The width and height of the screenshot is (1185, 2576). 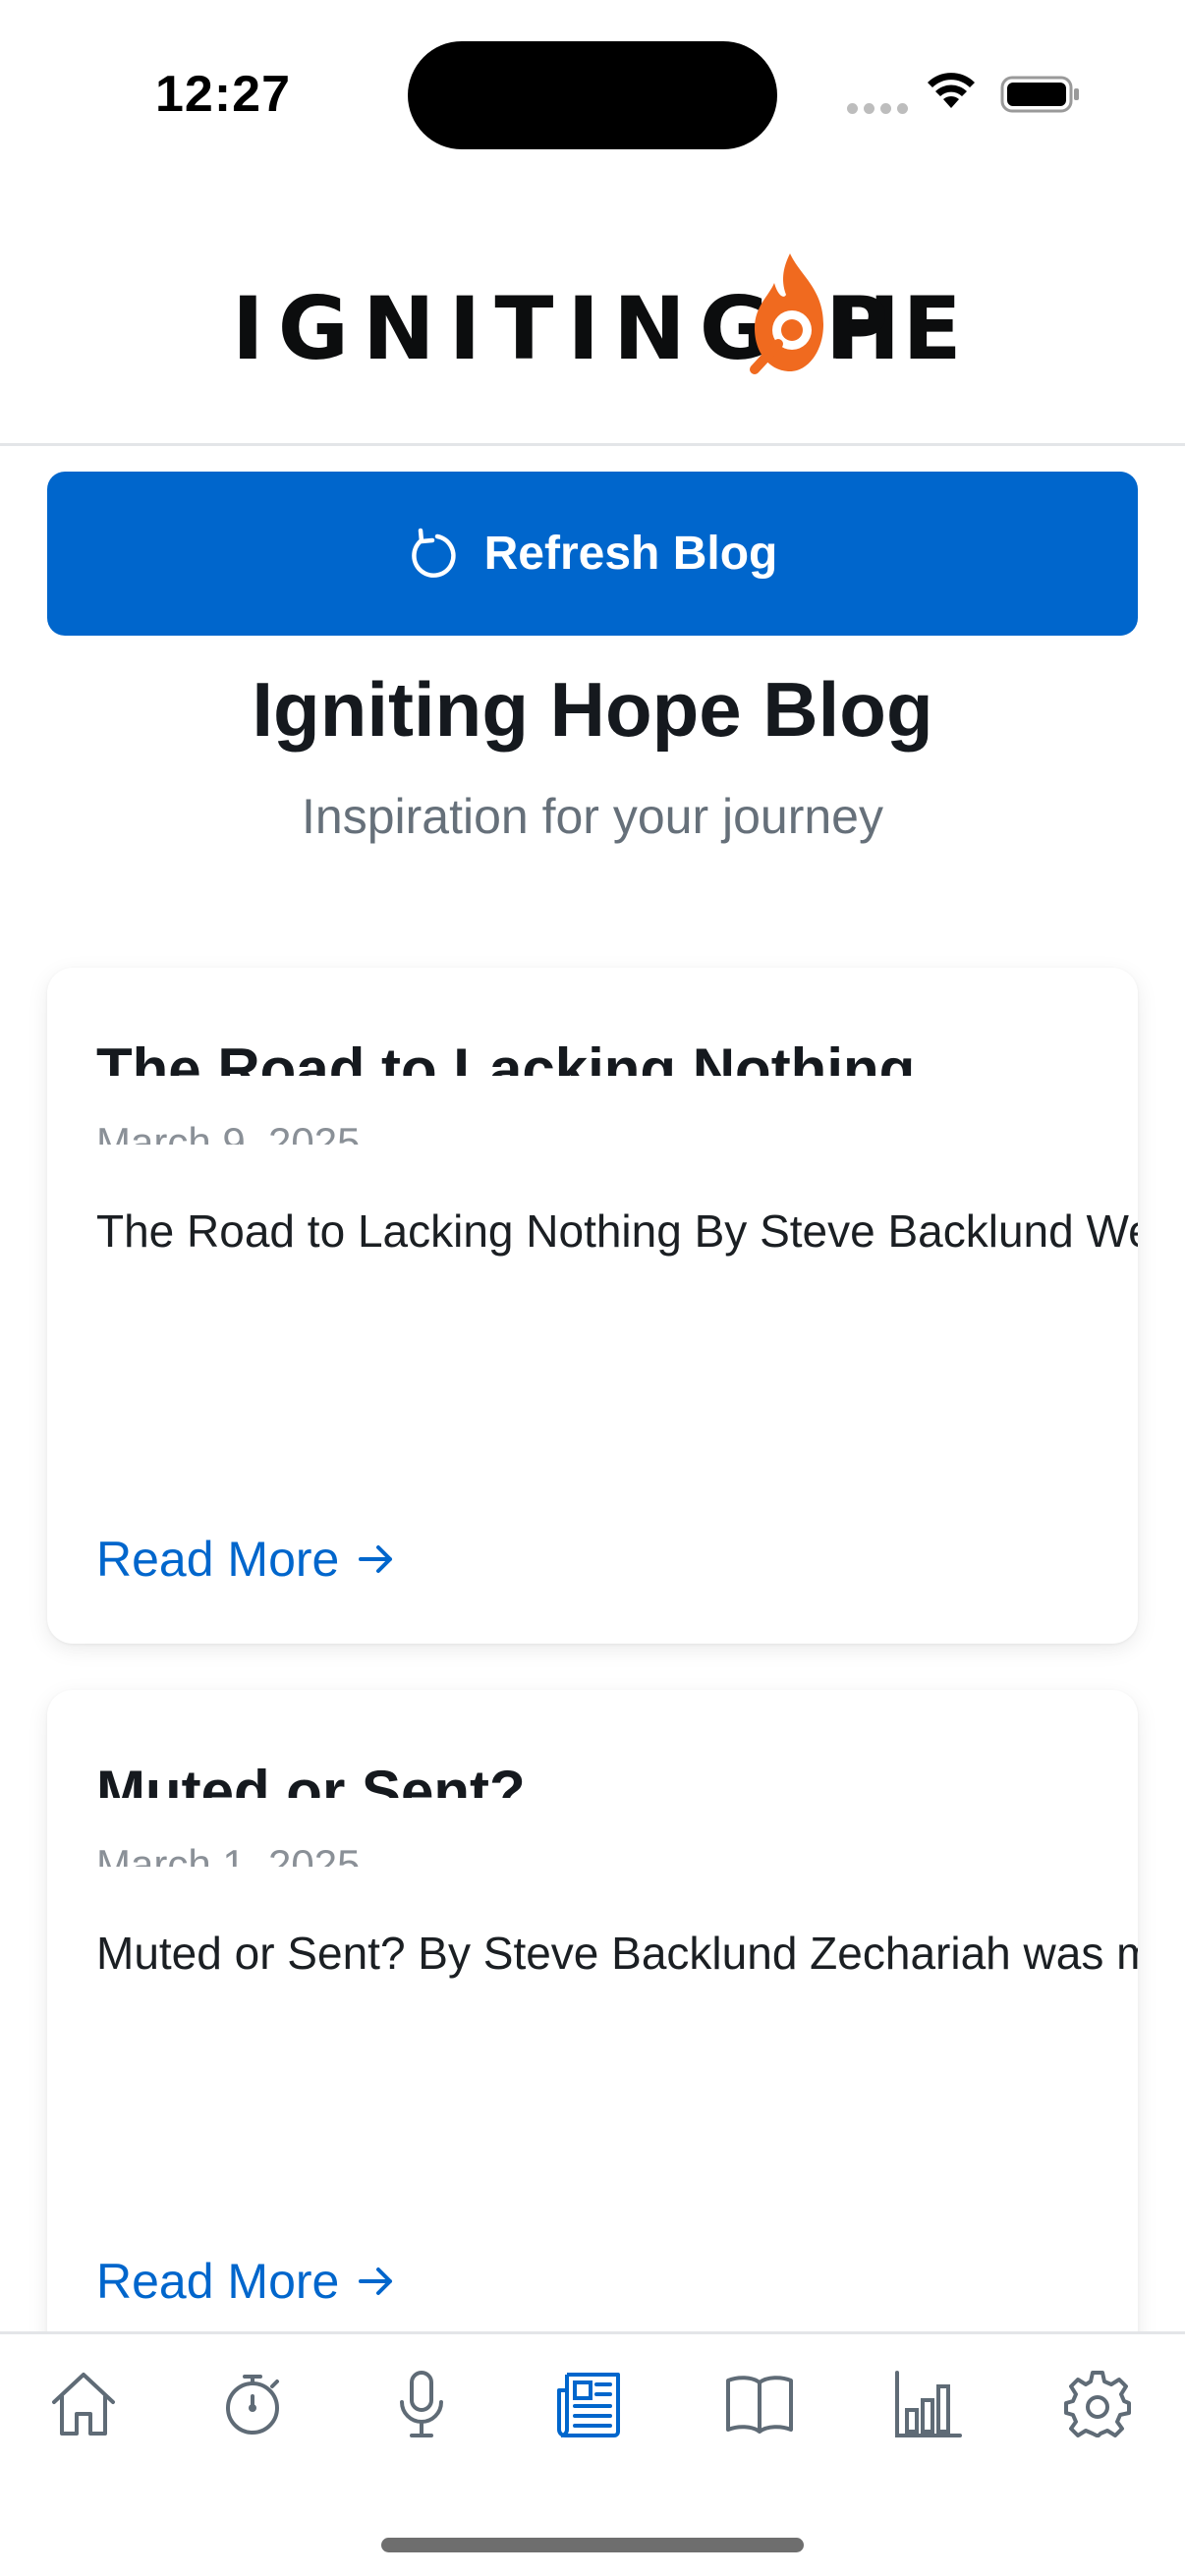 I want to click on home-icon, so click(x=84, y=2404).